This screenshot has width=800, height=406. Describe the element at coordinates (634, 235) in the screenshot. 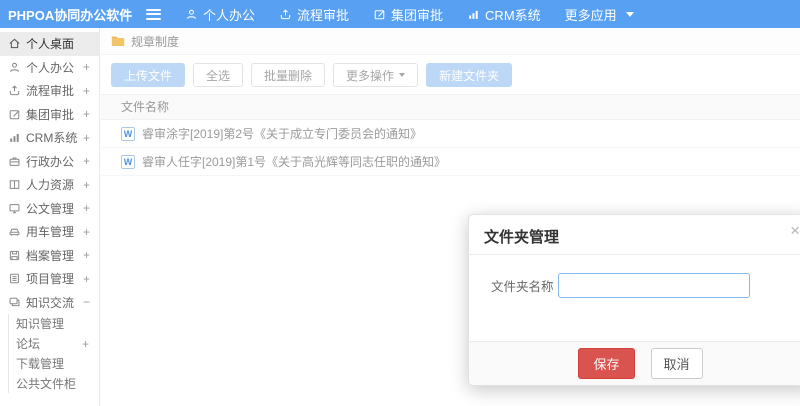

I see `dialog-title: 文件夹管理` at that location.